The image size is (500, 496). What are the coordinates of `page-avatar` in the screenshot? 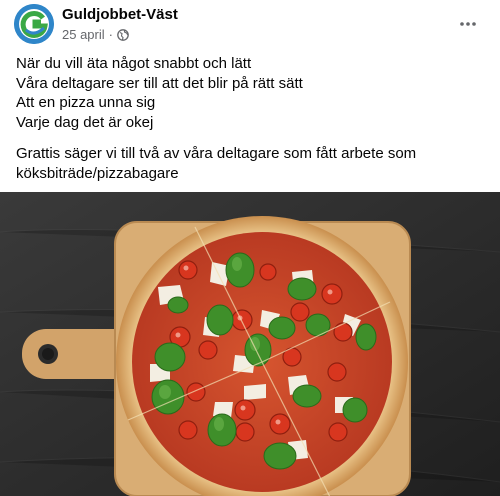 It's located at (34, 24).